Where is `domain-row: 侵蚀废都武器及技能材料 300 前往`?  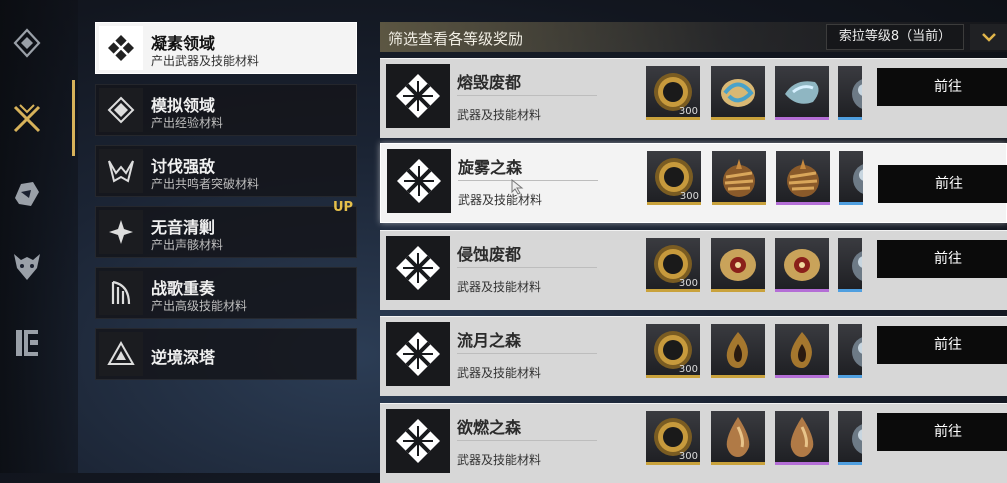
domain-row: 侵蚀废都武器及技能材料 300 前往 is located at coordinates (693, 270).